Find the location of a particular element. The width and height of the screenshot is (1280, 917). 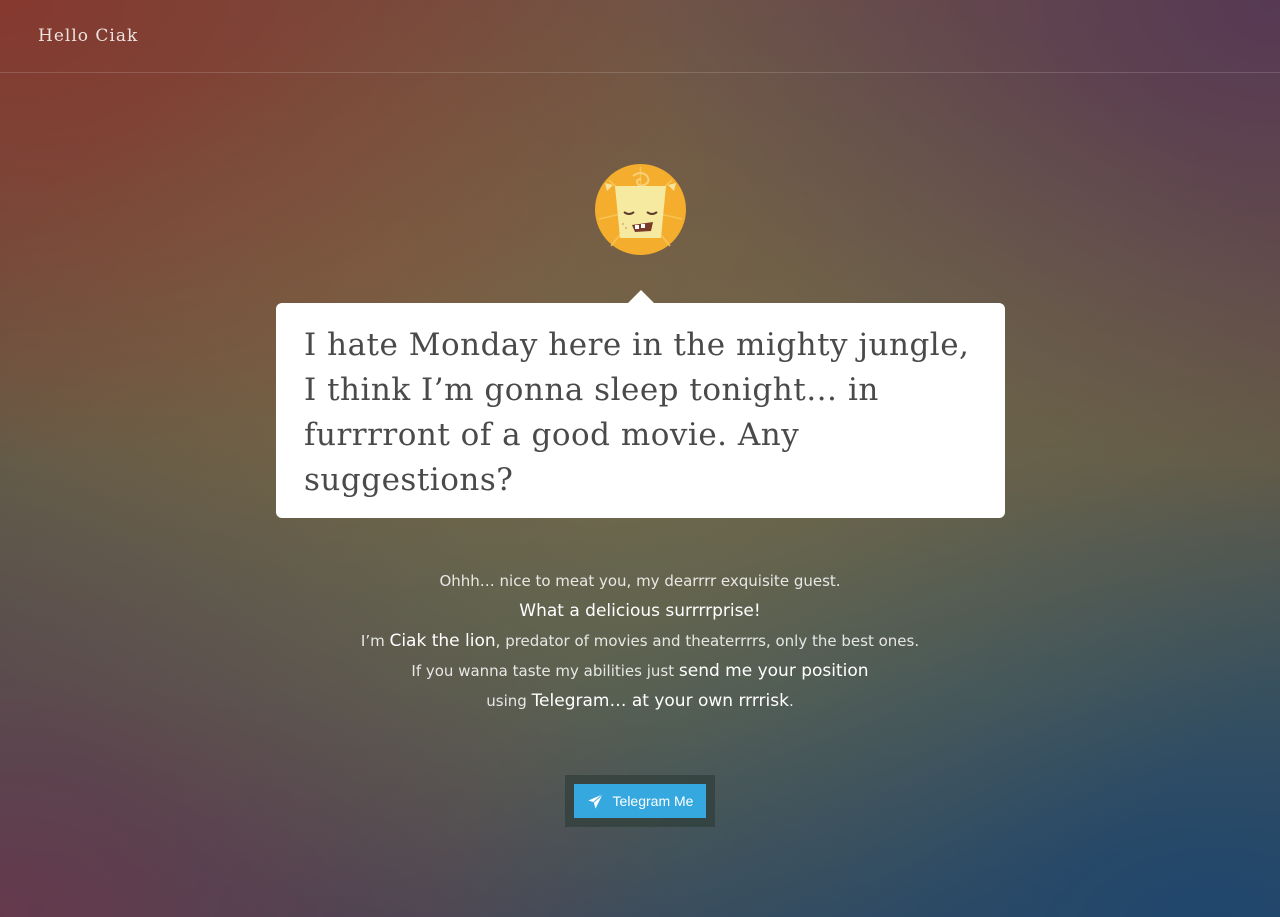

telegram-me-label: Telegram Me is located at coordinates (653, 801).